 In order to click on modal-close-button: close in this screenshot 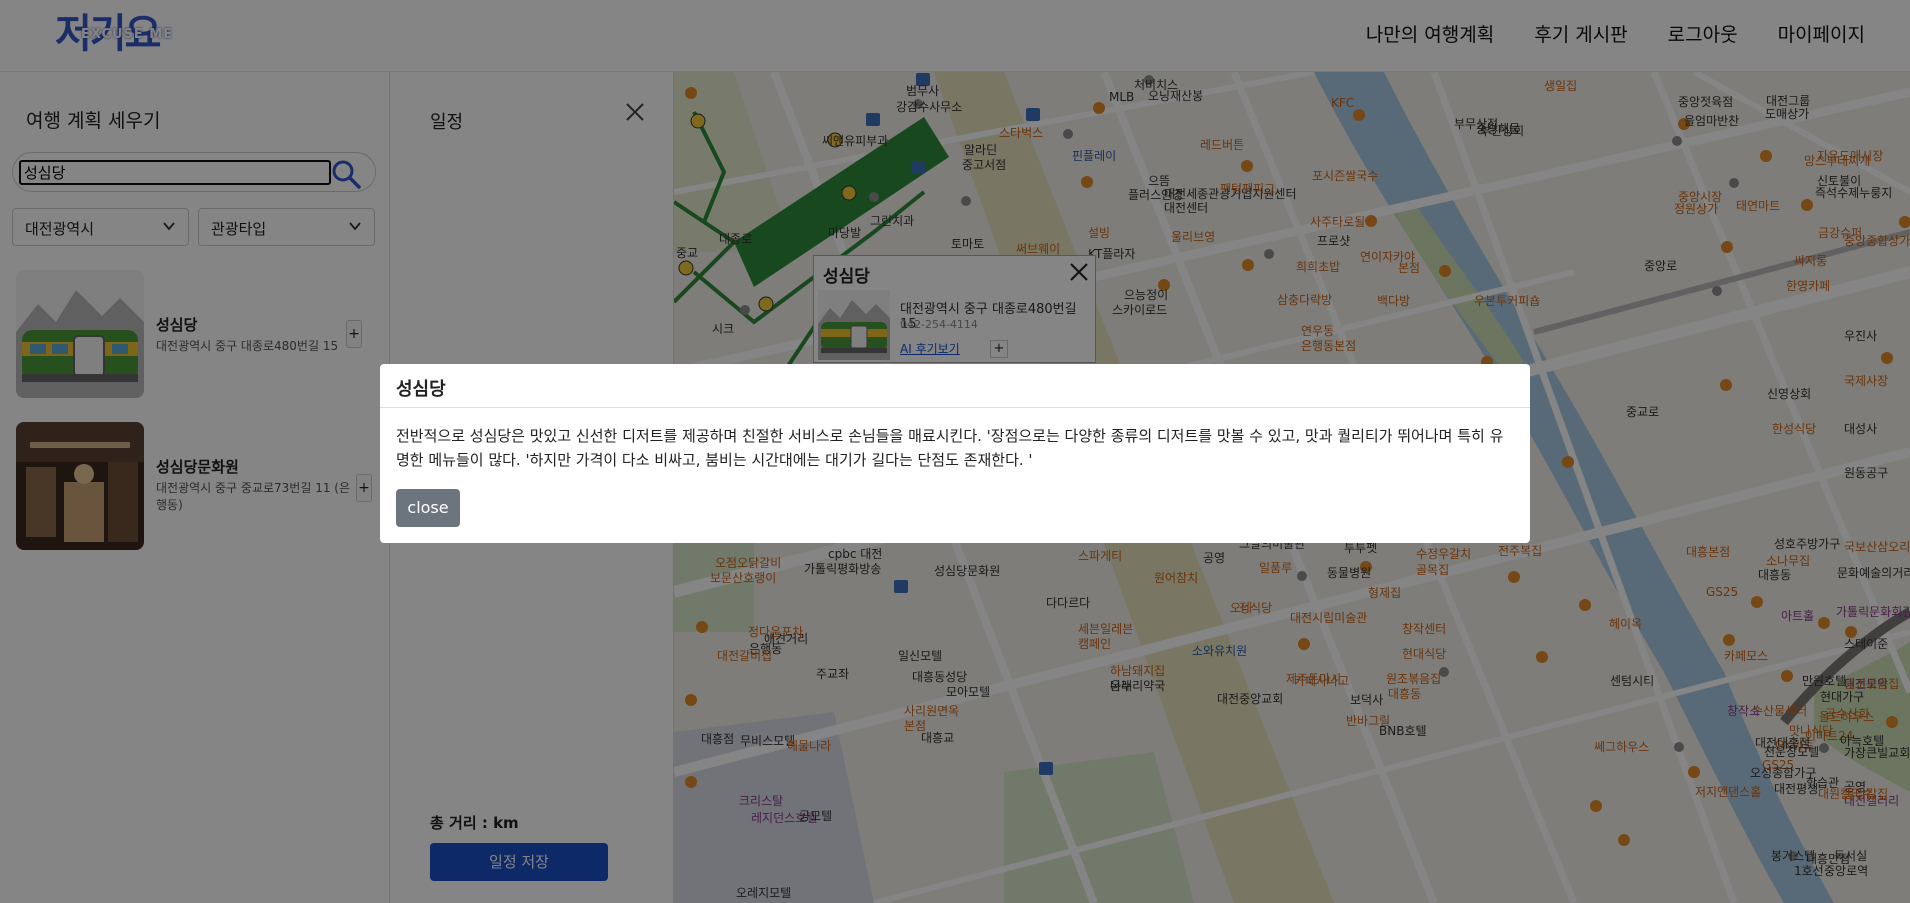, I will do `click(428, 508)`.